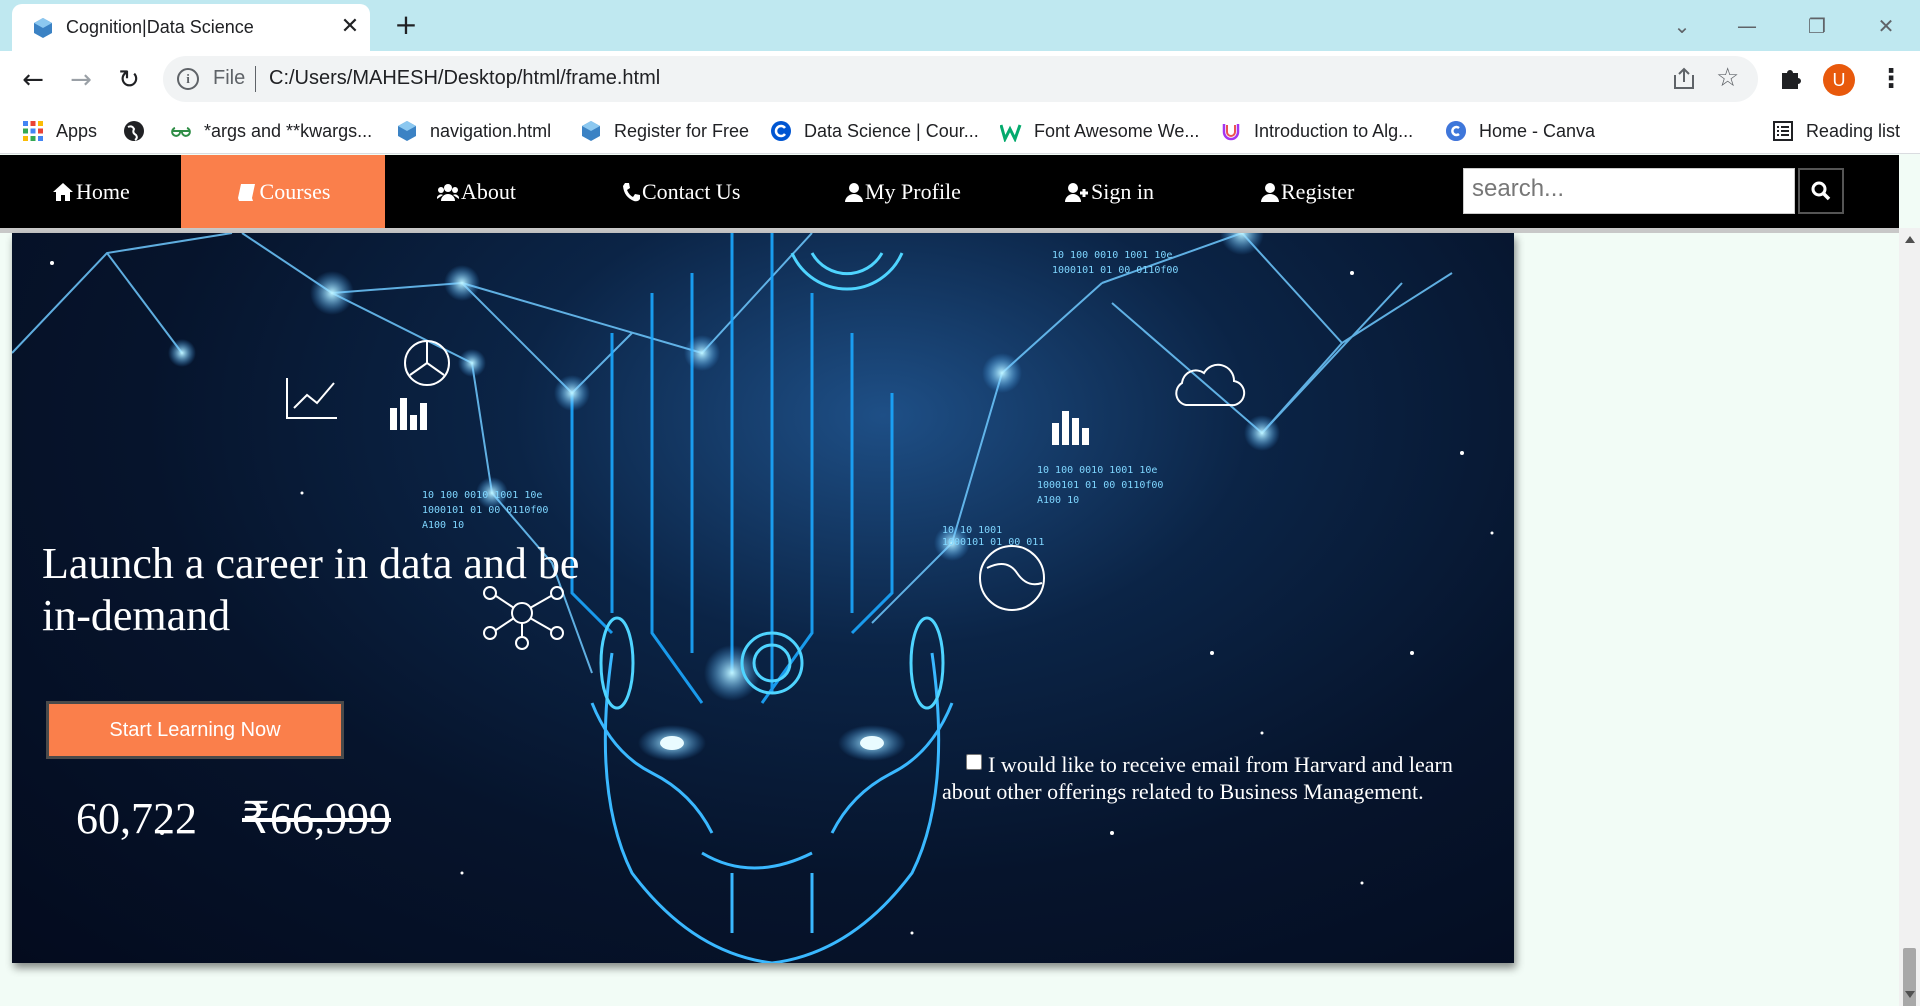 This screenshot has width=1920, height=1006. I want to click on nav-about-label: About, so click(488, 191).